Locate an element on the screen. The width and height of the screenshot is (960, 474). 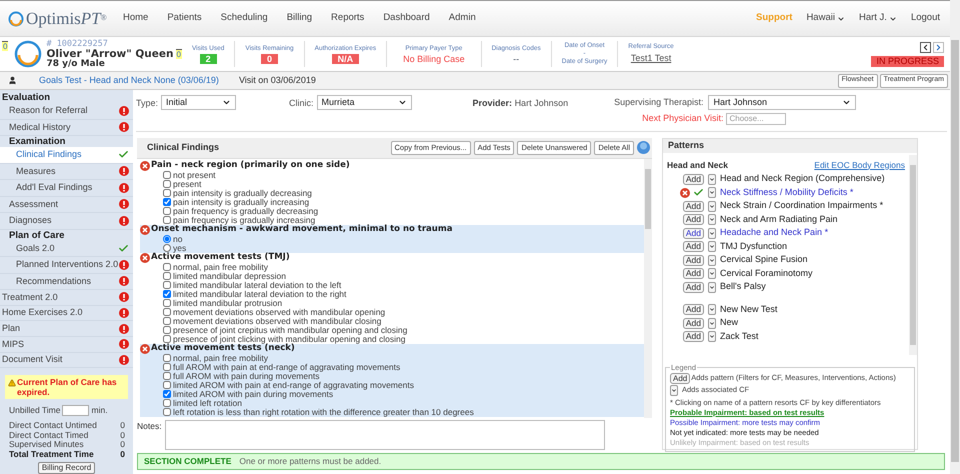
nav-link: Dashboard is located at coordinates (406, 18).